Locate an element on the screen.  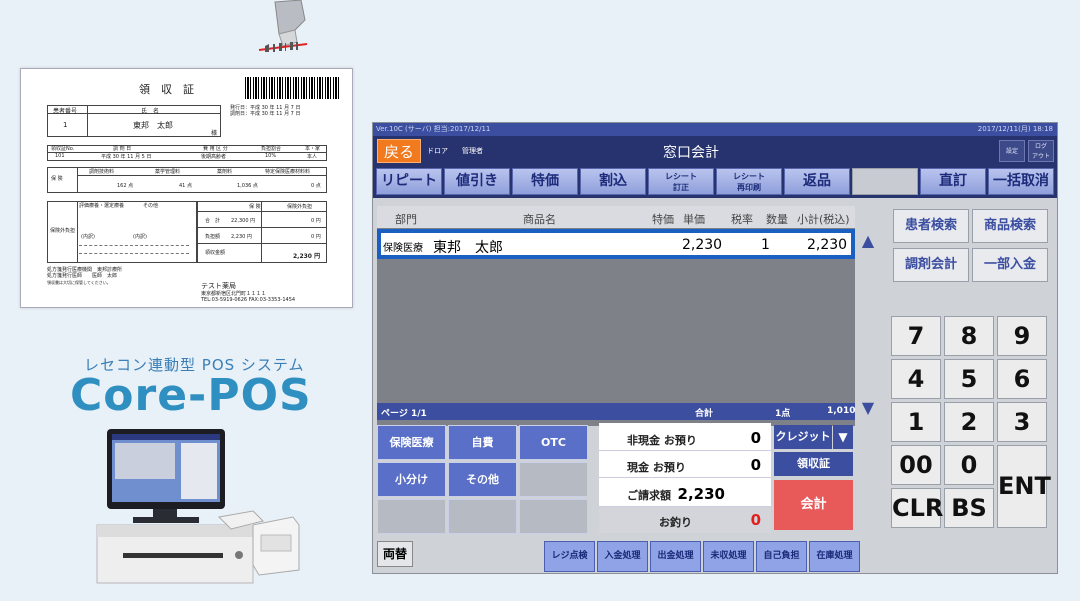
brand-logo: Core-POS is located at coordinates (191, 395).